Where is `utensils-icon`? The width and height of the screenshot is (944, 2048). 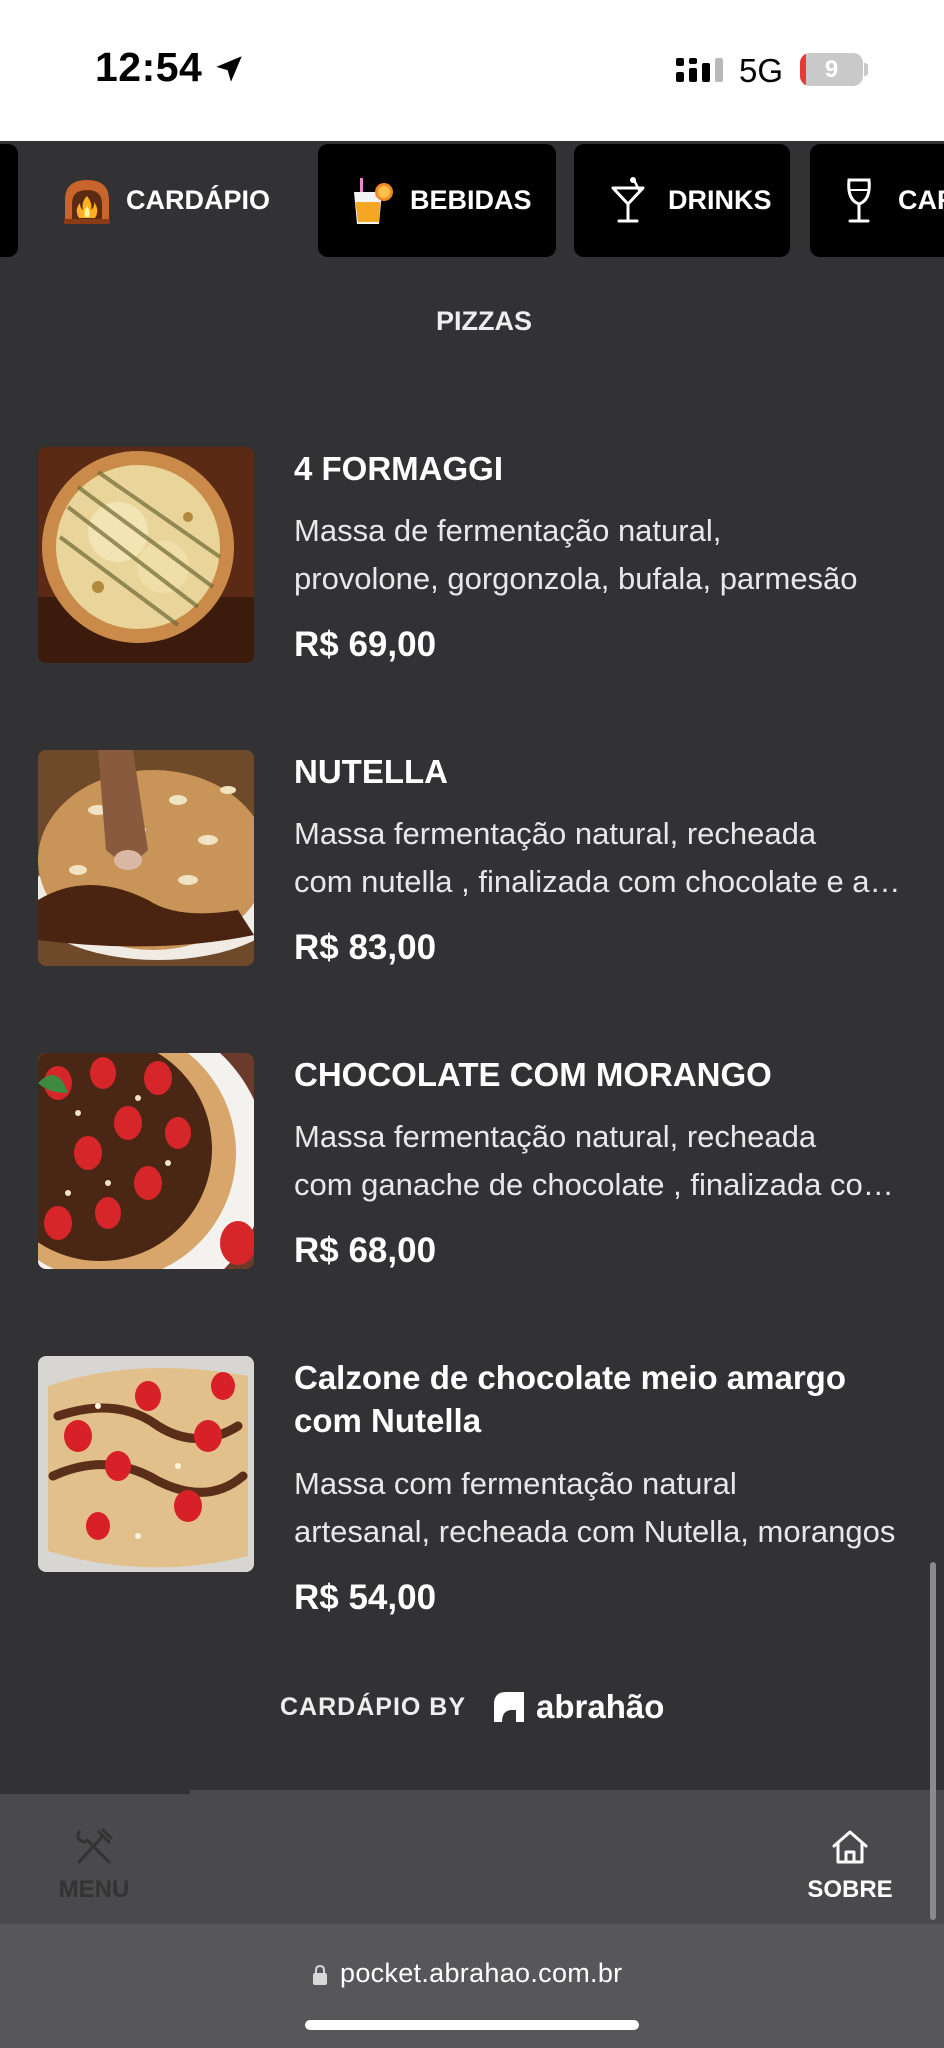
utensils-icon is located at coordinates (94, 1846).